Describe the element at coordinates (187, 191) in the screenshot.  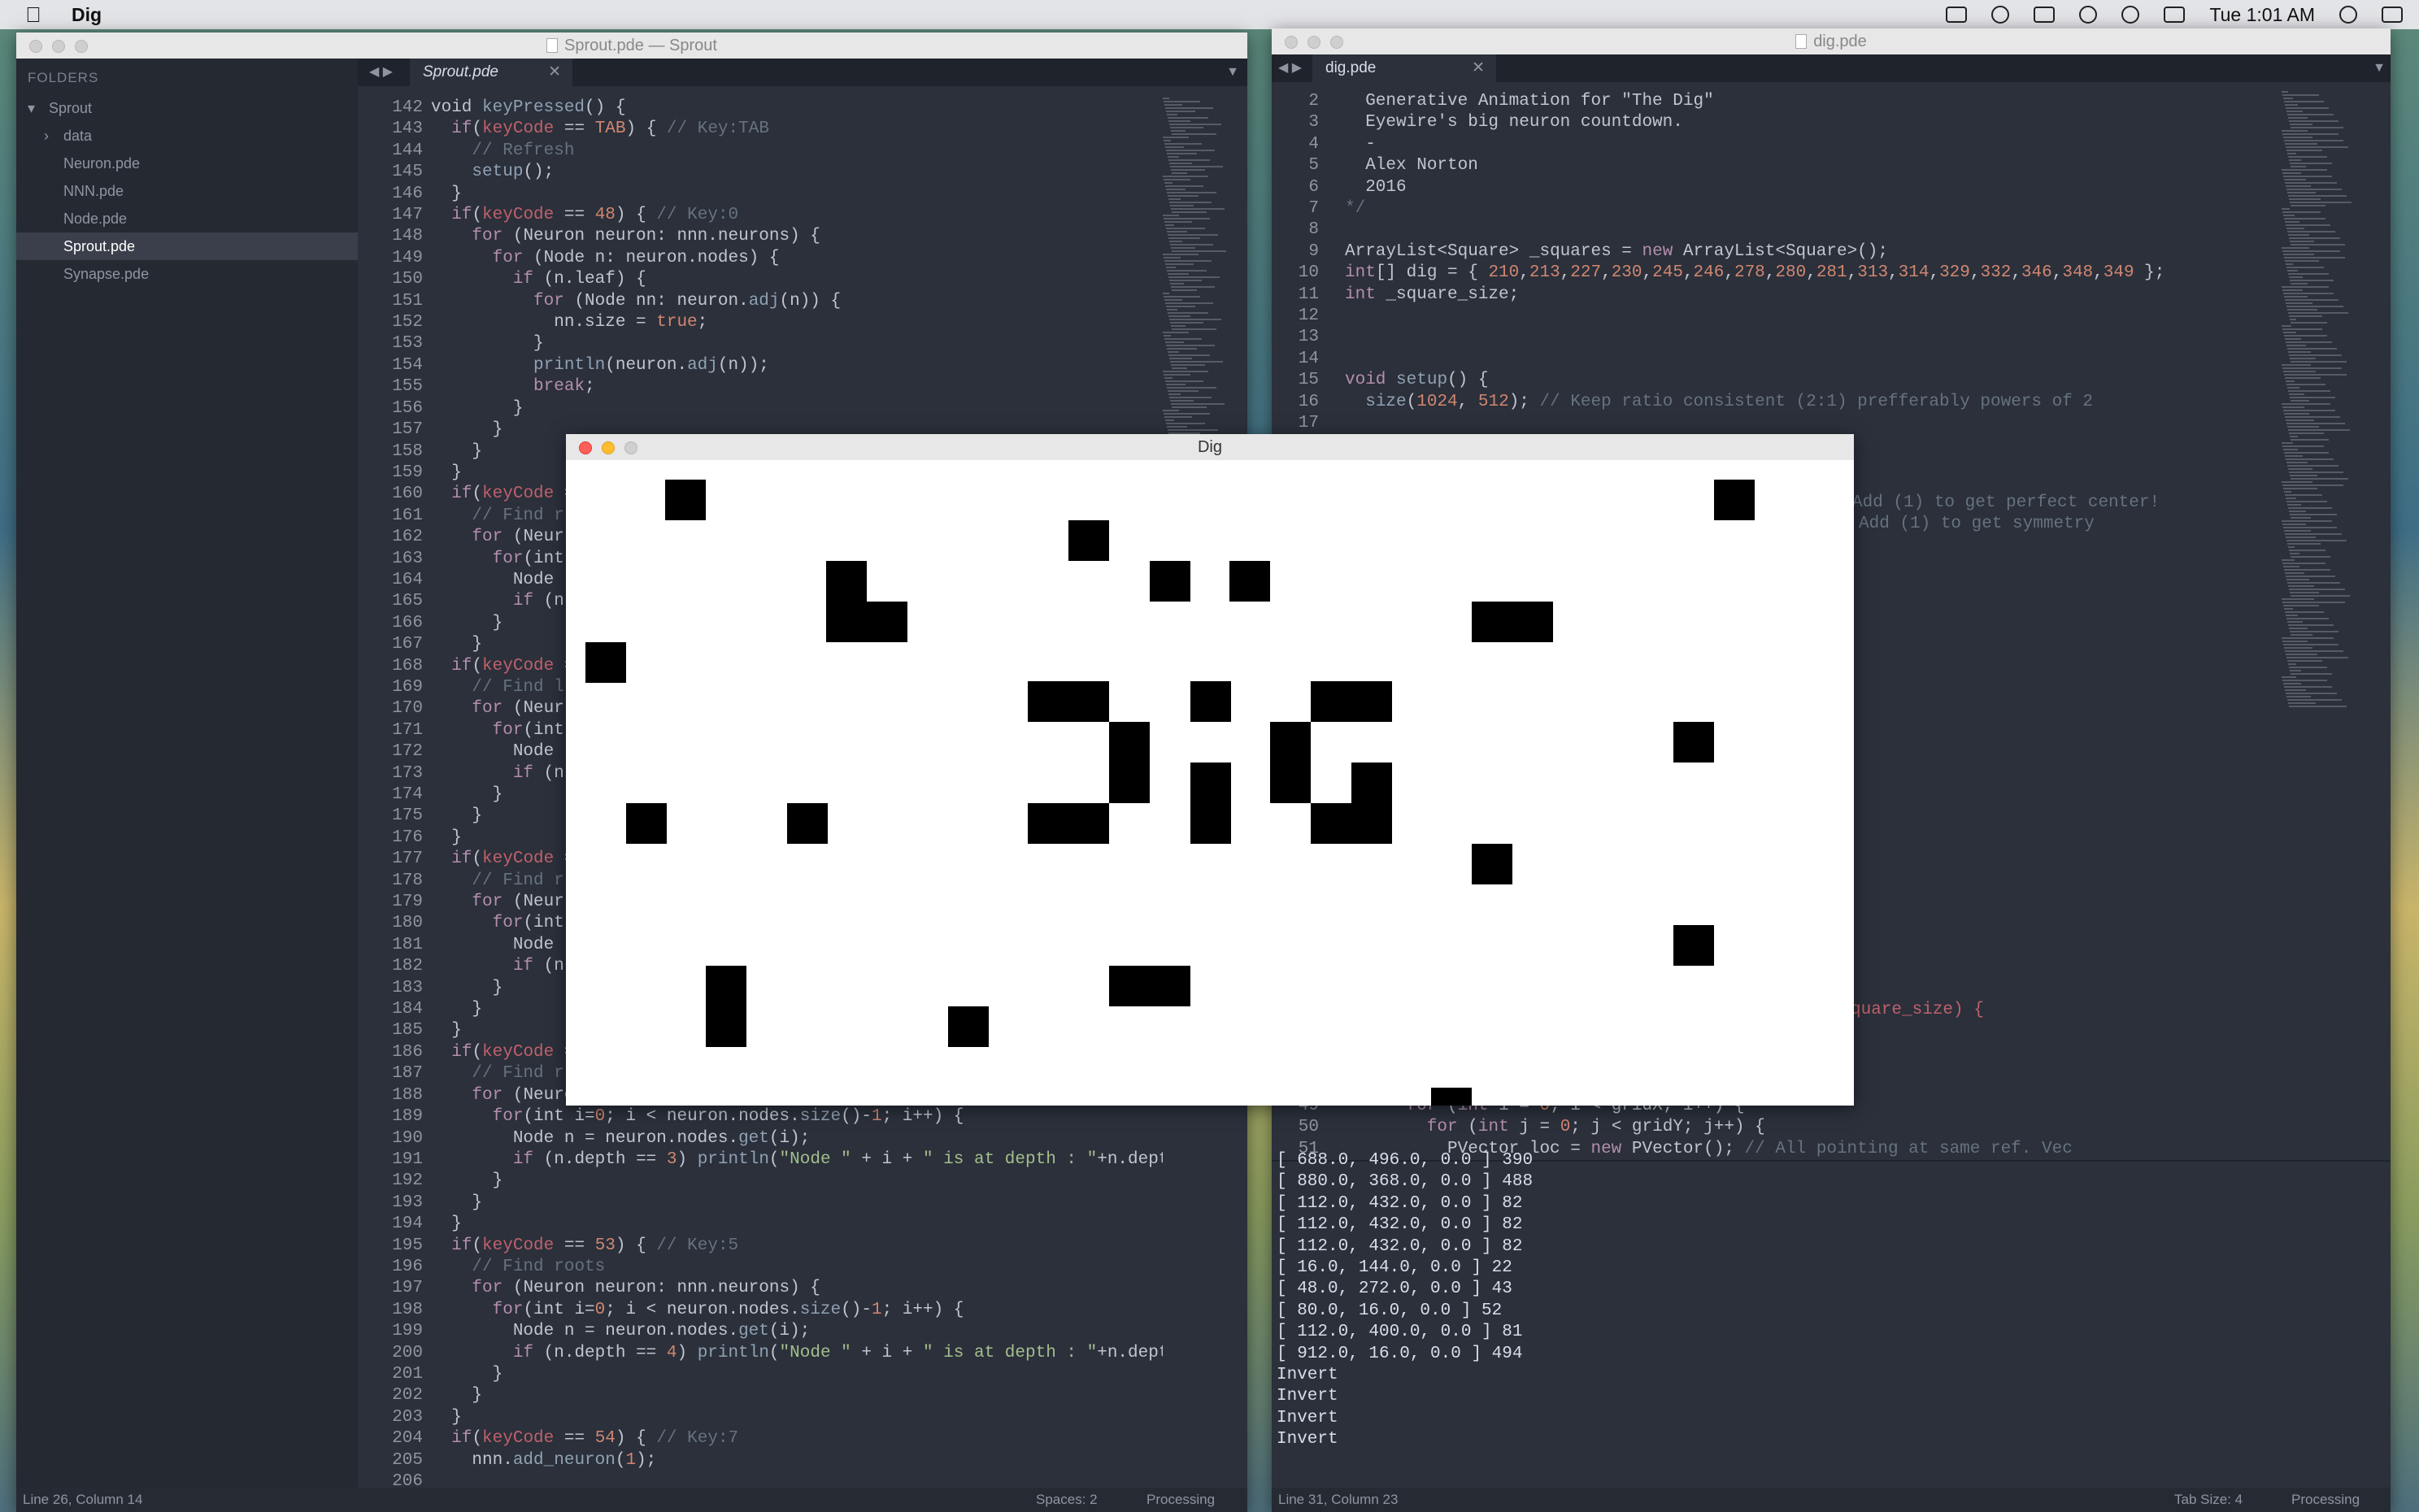
I see `sidebar-item-nnn: NNN.pde` at that location.